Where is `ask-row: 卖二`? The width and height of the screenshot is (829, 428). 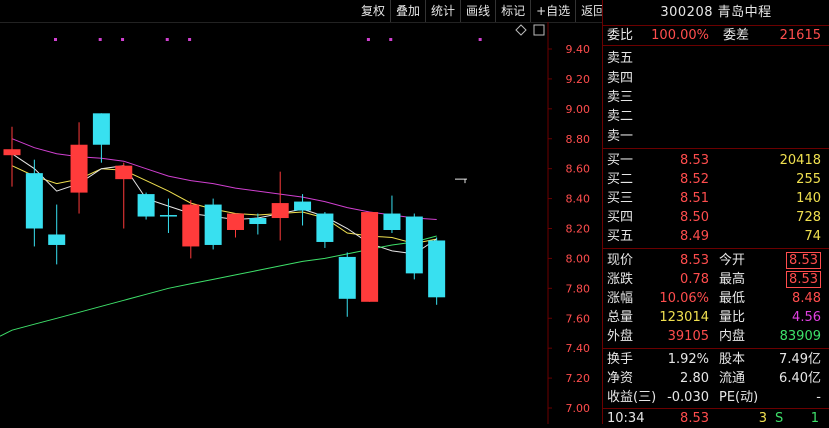 ask-row: 卖二 is located at coordinates (716, 116).